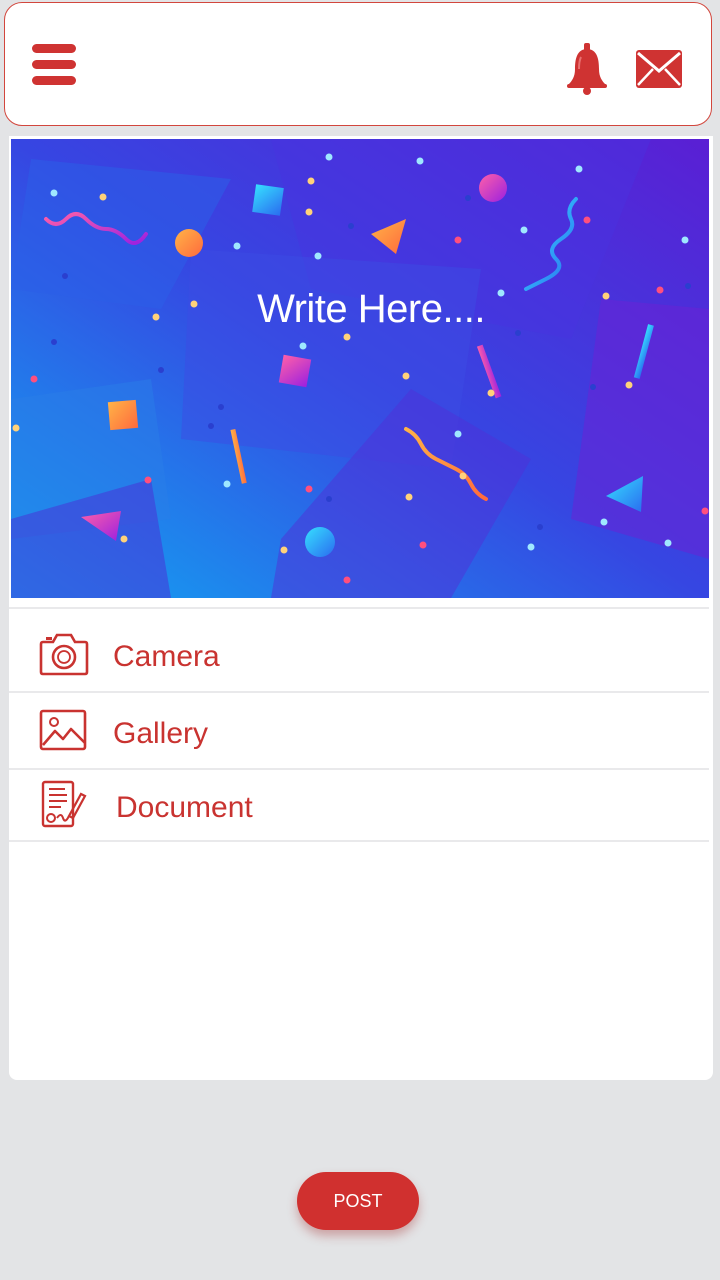 This screenshot has width=720, height=1280. I want to click on document-icon, so click(64, 805).